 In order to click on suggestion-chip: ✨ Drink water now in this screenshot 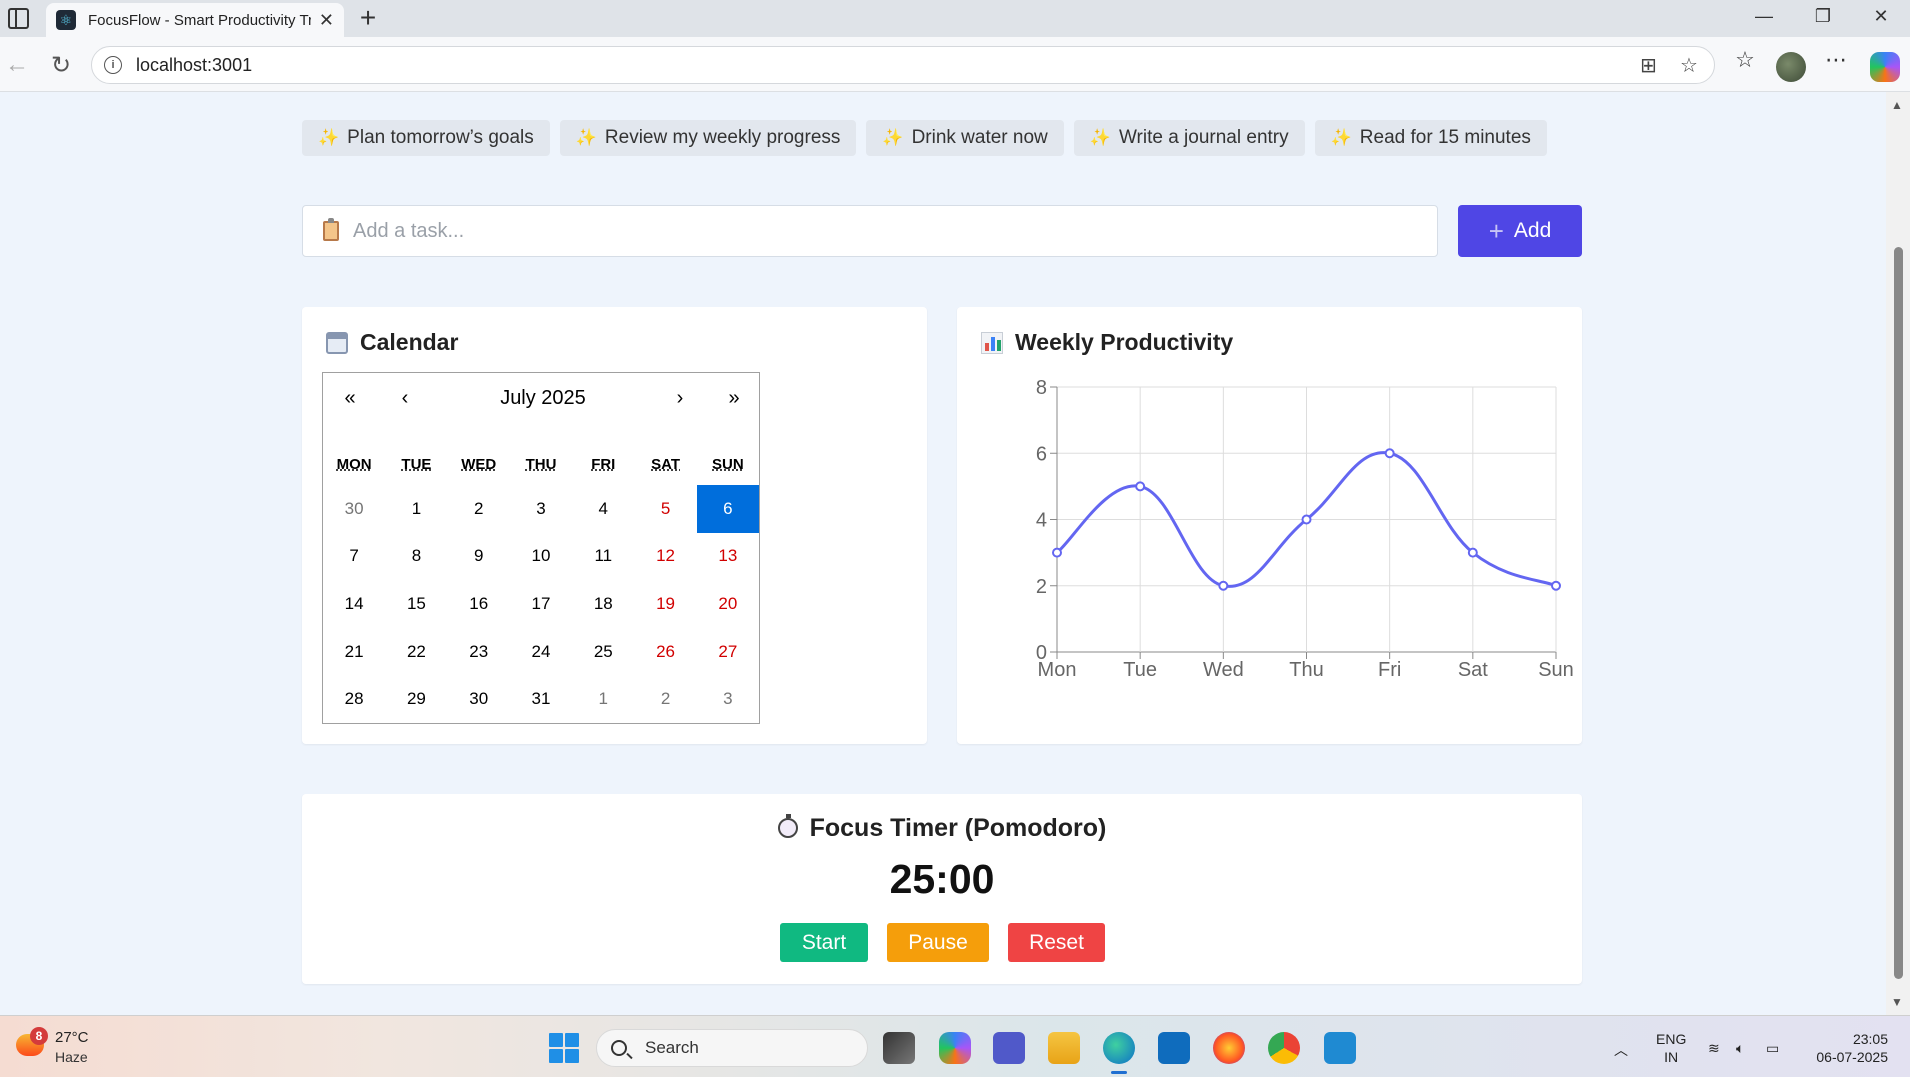, I will do `click(965, 138)`.